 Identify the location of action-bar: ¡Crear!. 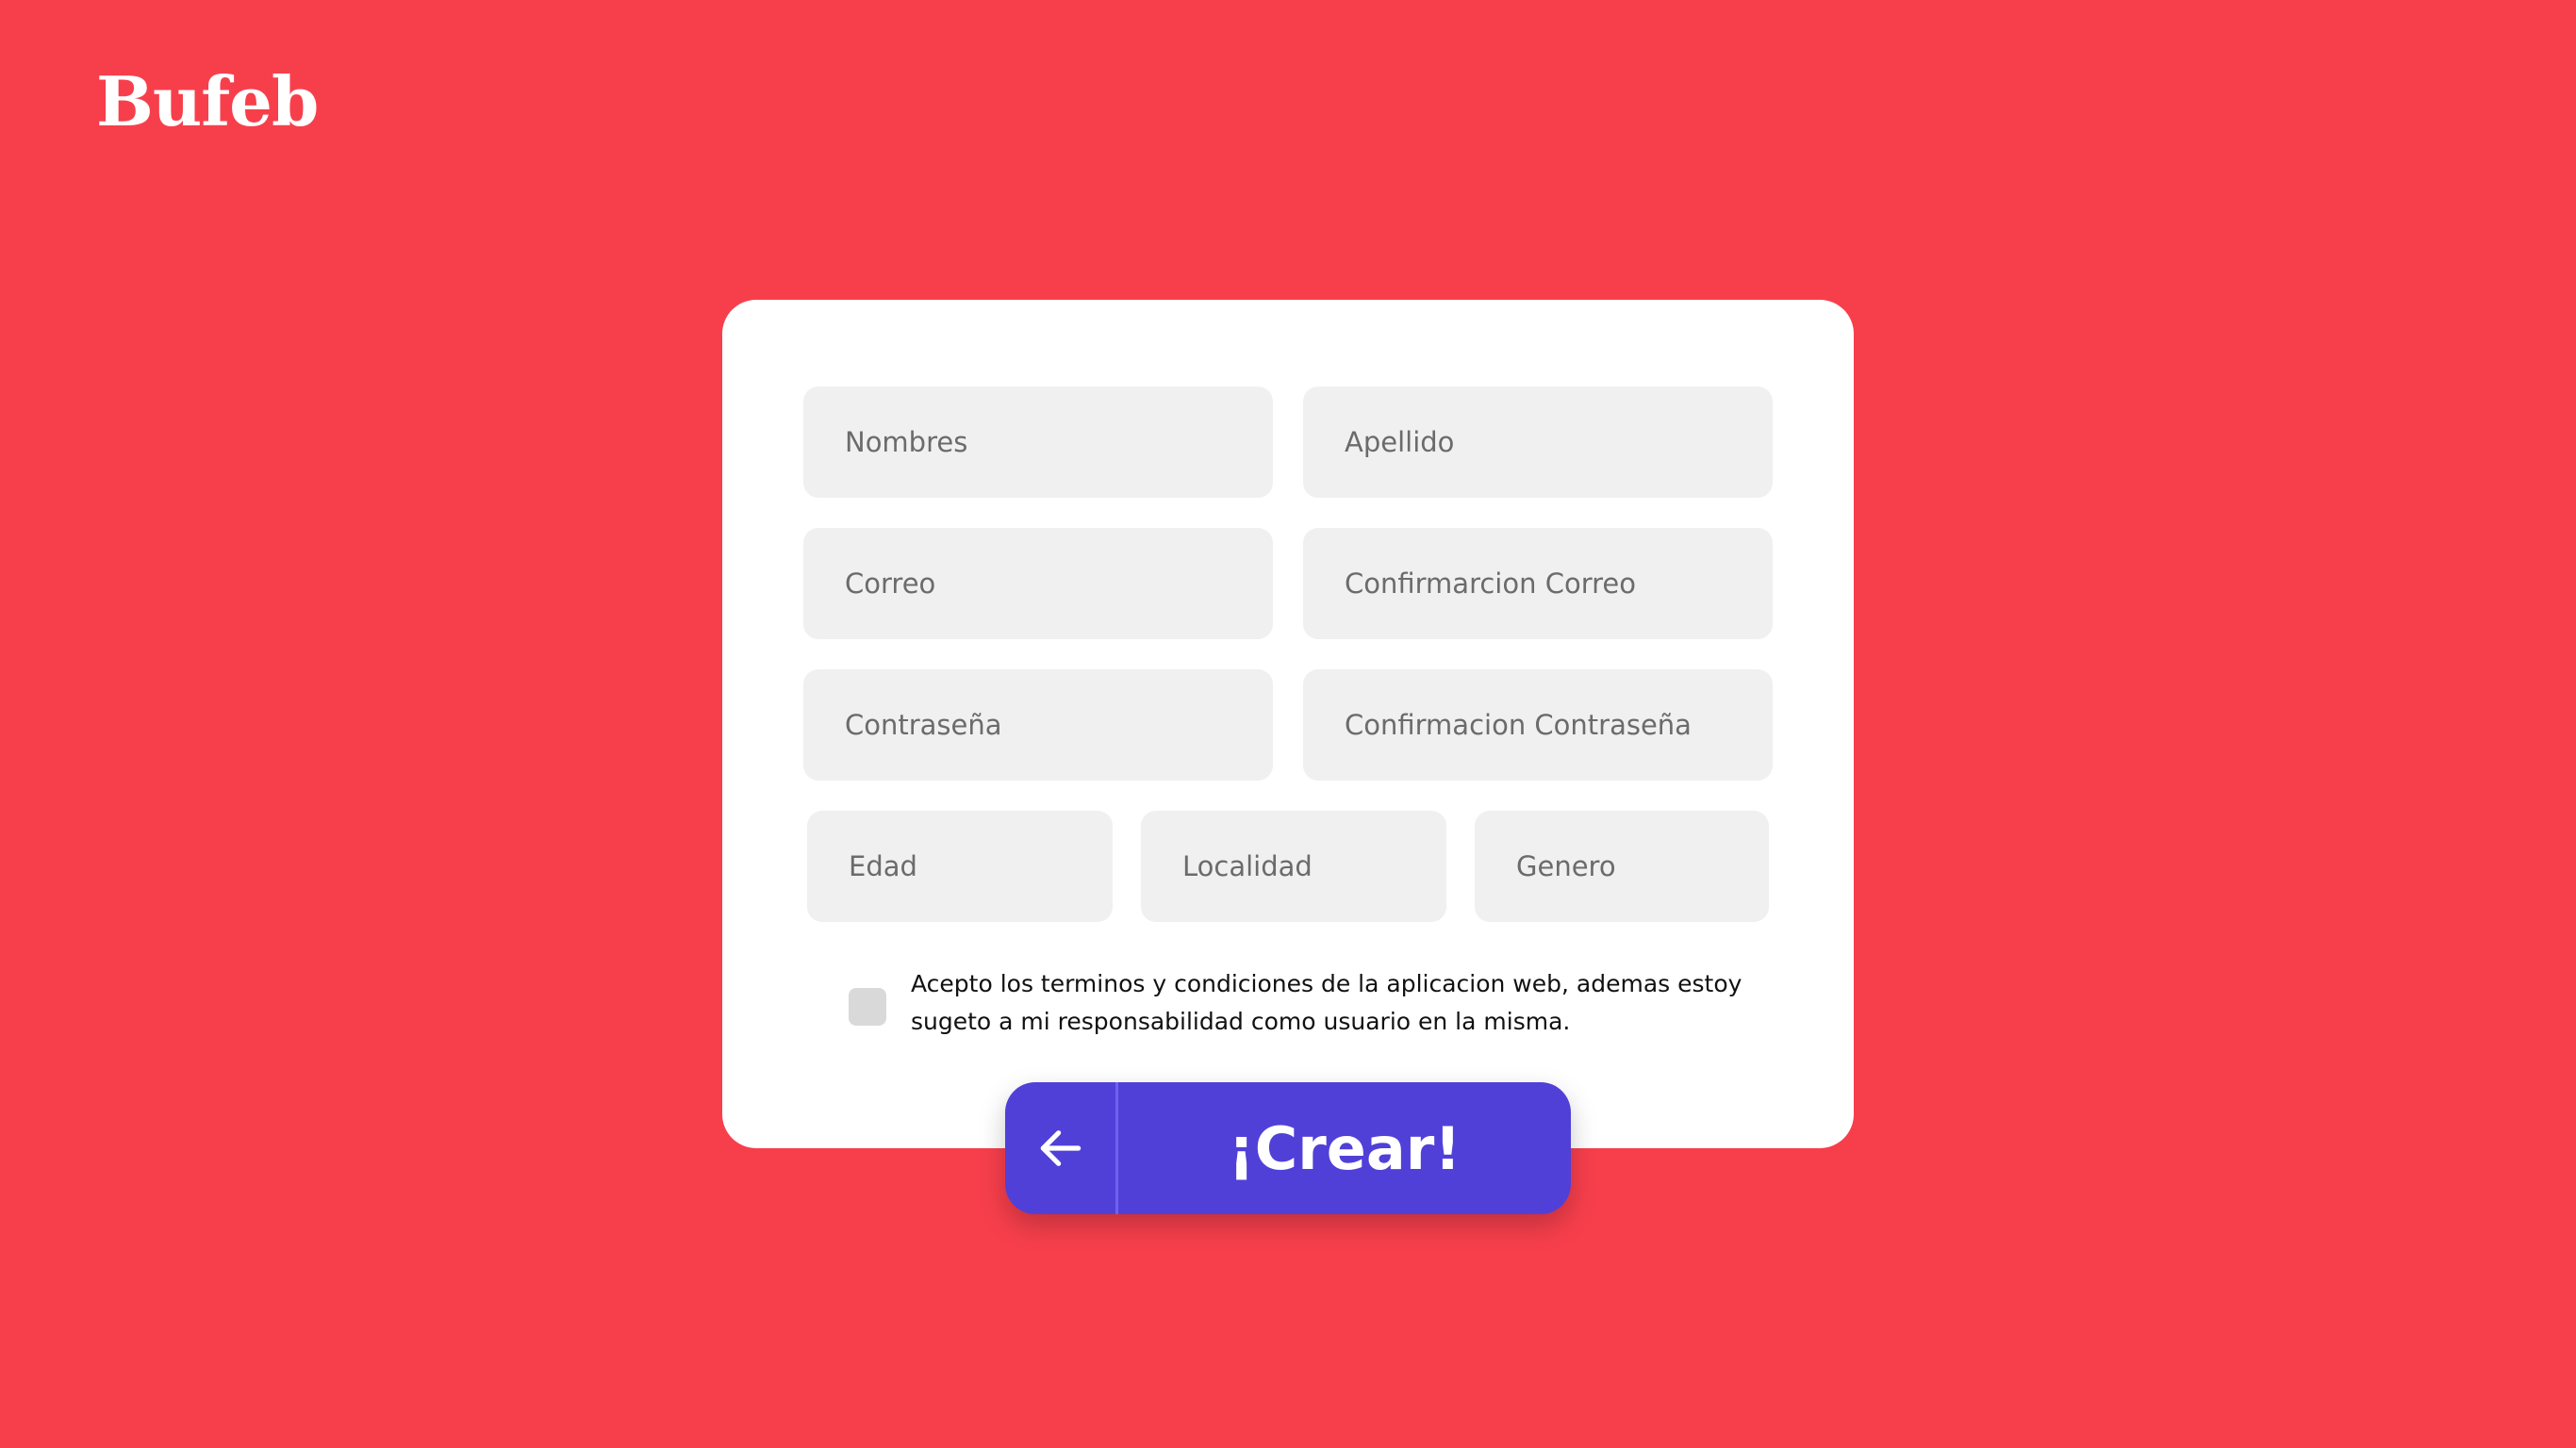
(1288, 1148).